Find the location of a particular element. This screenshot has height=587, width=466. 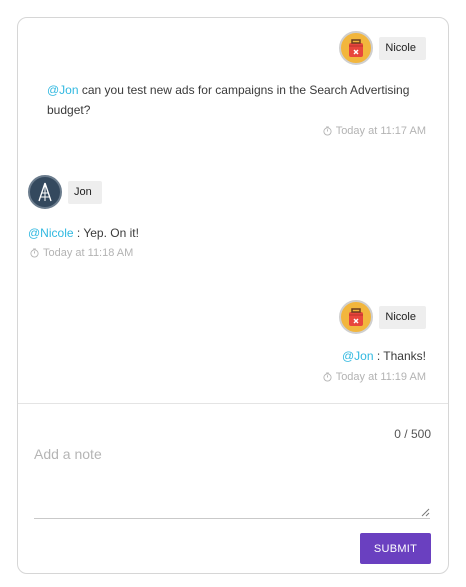

textarea-underline is located at coordinates (232, 518).